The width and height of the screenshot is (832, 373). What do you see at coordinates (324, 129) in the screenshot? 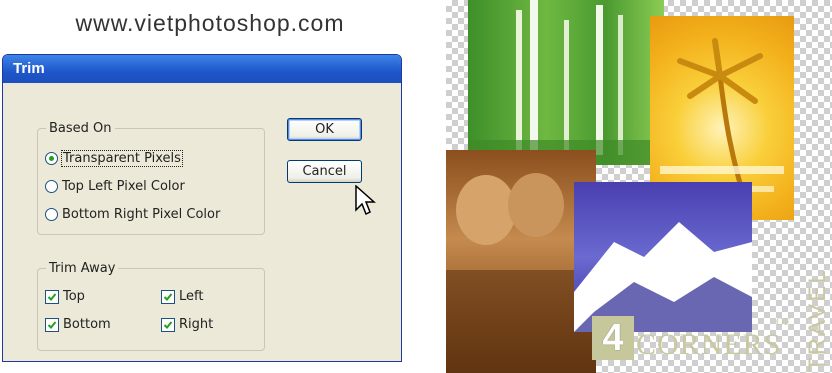
I see `ok-button: OK` at bounding box center [324, 129].